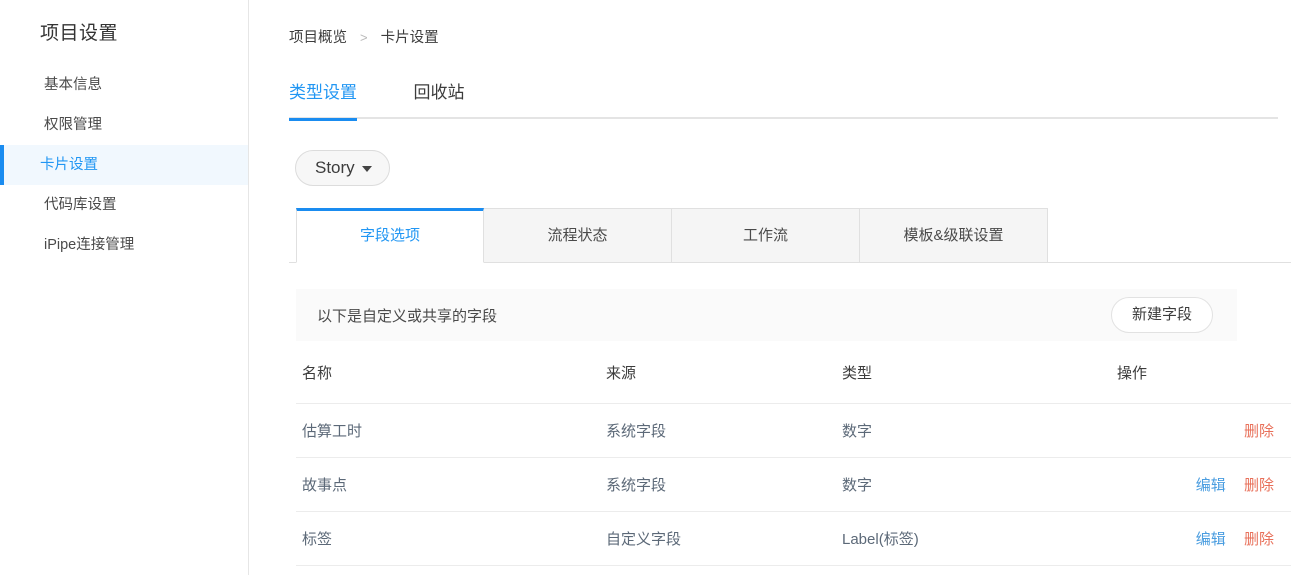 The height and width of the screenshot is (575, 1291). I want to click on type-selector-row: Story, so click(793, 168).